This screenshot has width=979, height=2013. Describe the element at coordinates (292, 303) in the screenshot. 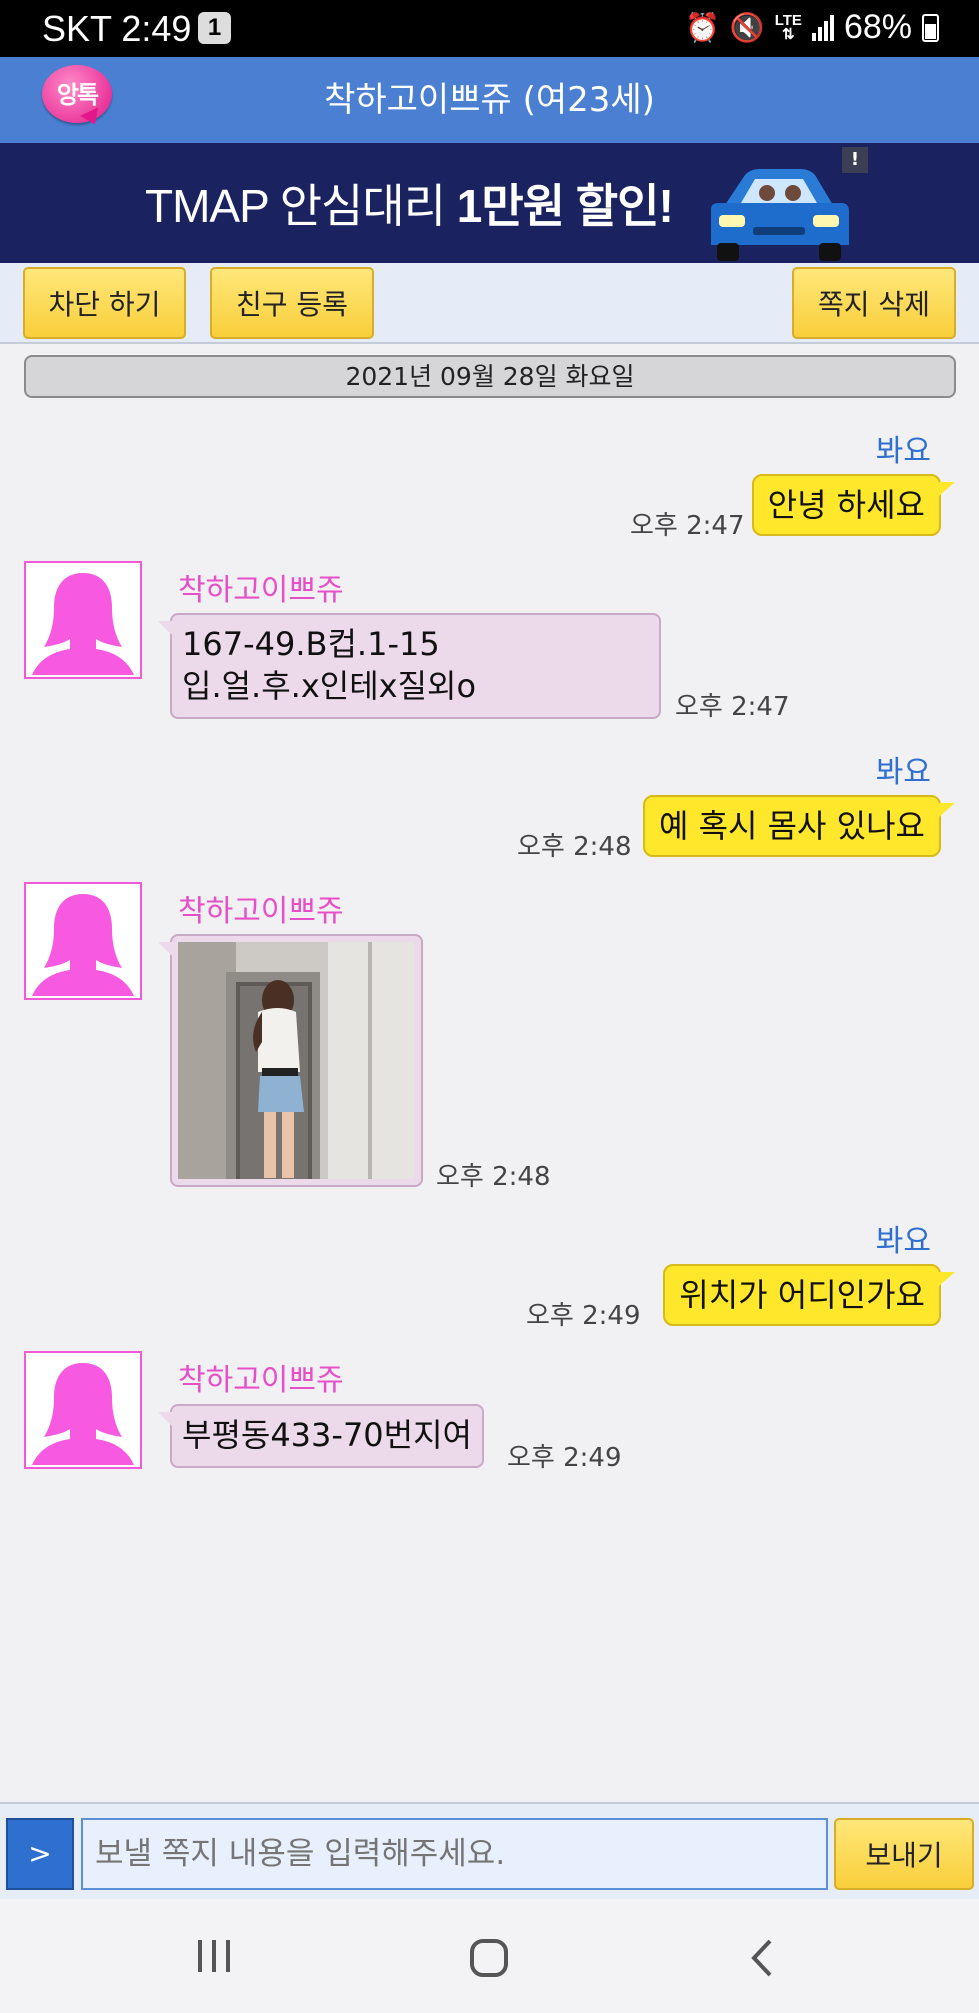

I see `add-friend-button: 친구 등록` at that location.